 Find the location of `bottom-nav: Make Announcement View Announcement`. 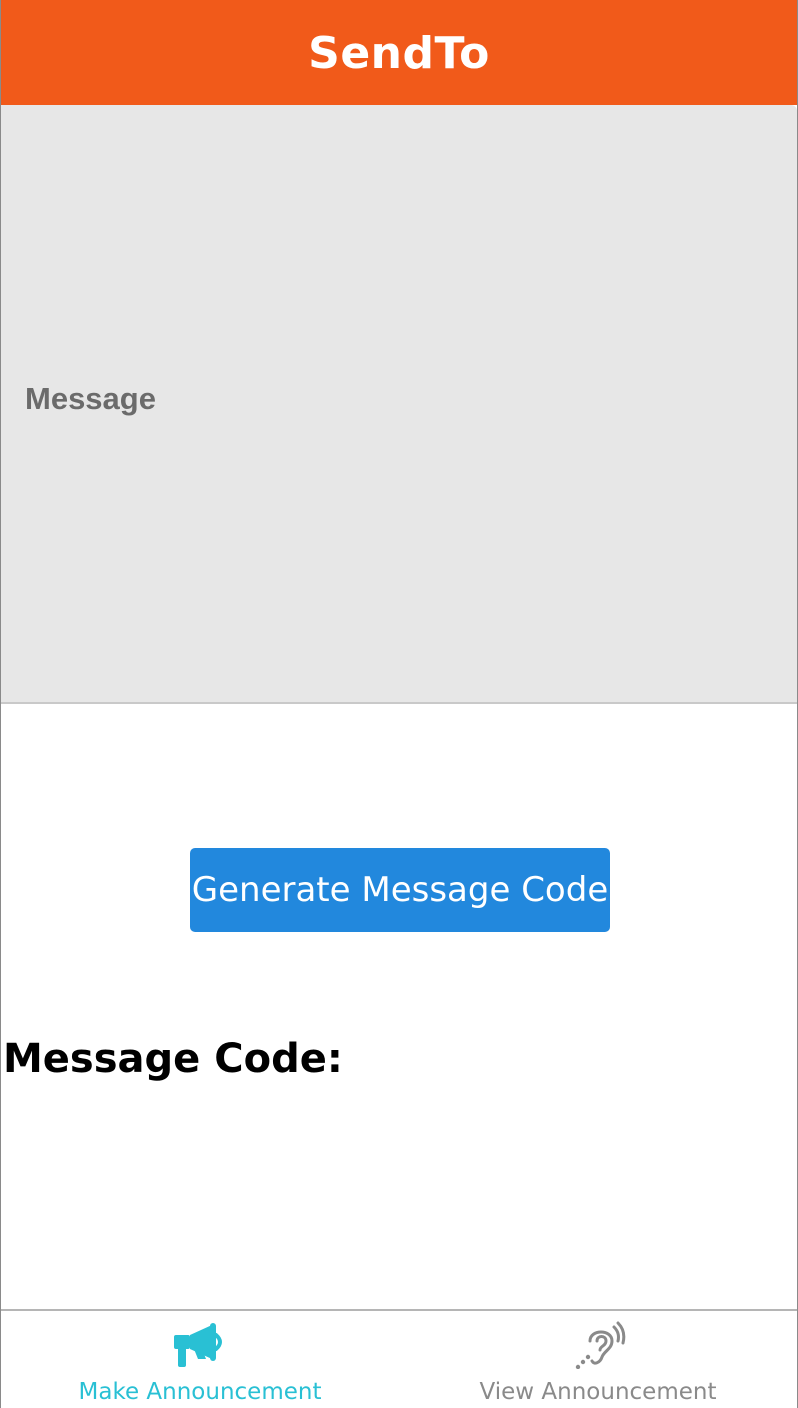

bottom-nav: Make Announcement View Announcement is located at coordinates (399, 1358).